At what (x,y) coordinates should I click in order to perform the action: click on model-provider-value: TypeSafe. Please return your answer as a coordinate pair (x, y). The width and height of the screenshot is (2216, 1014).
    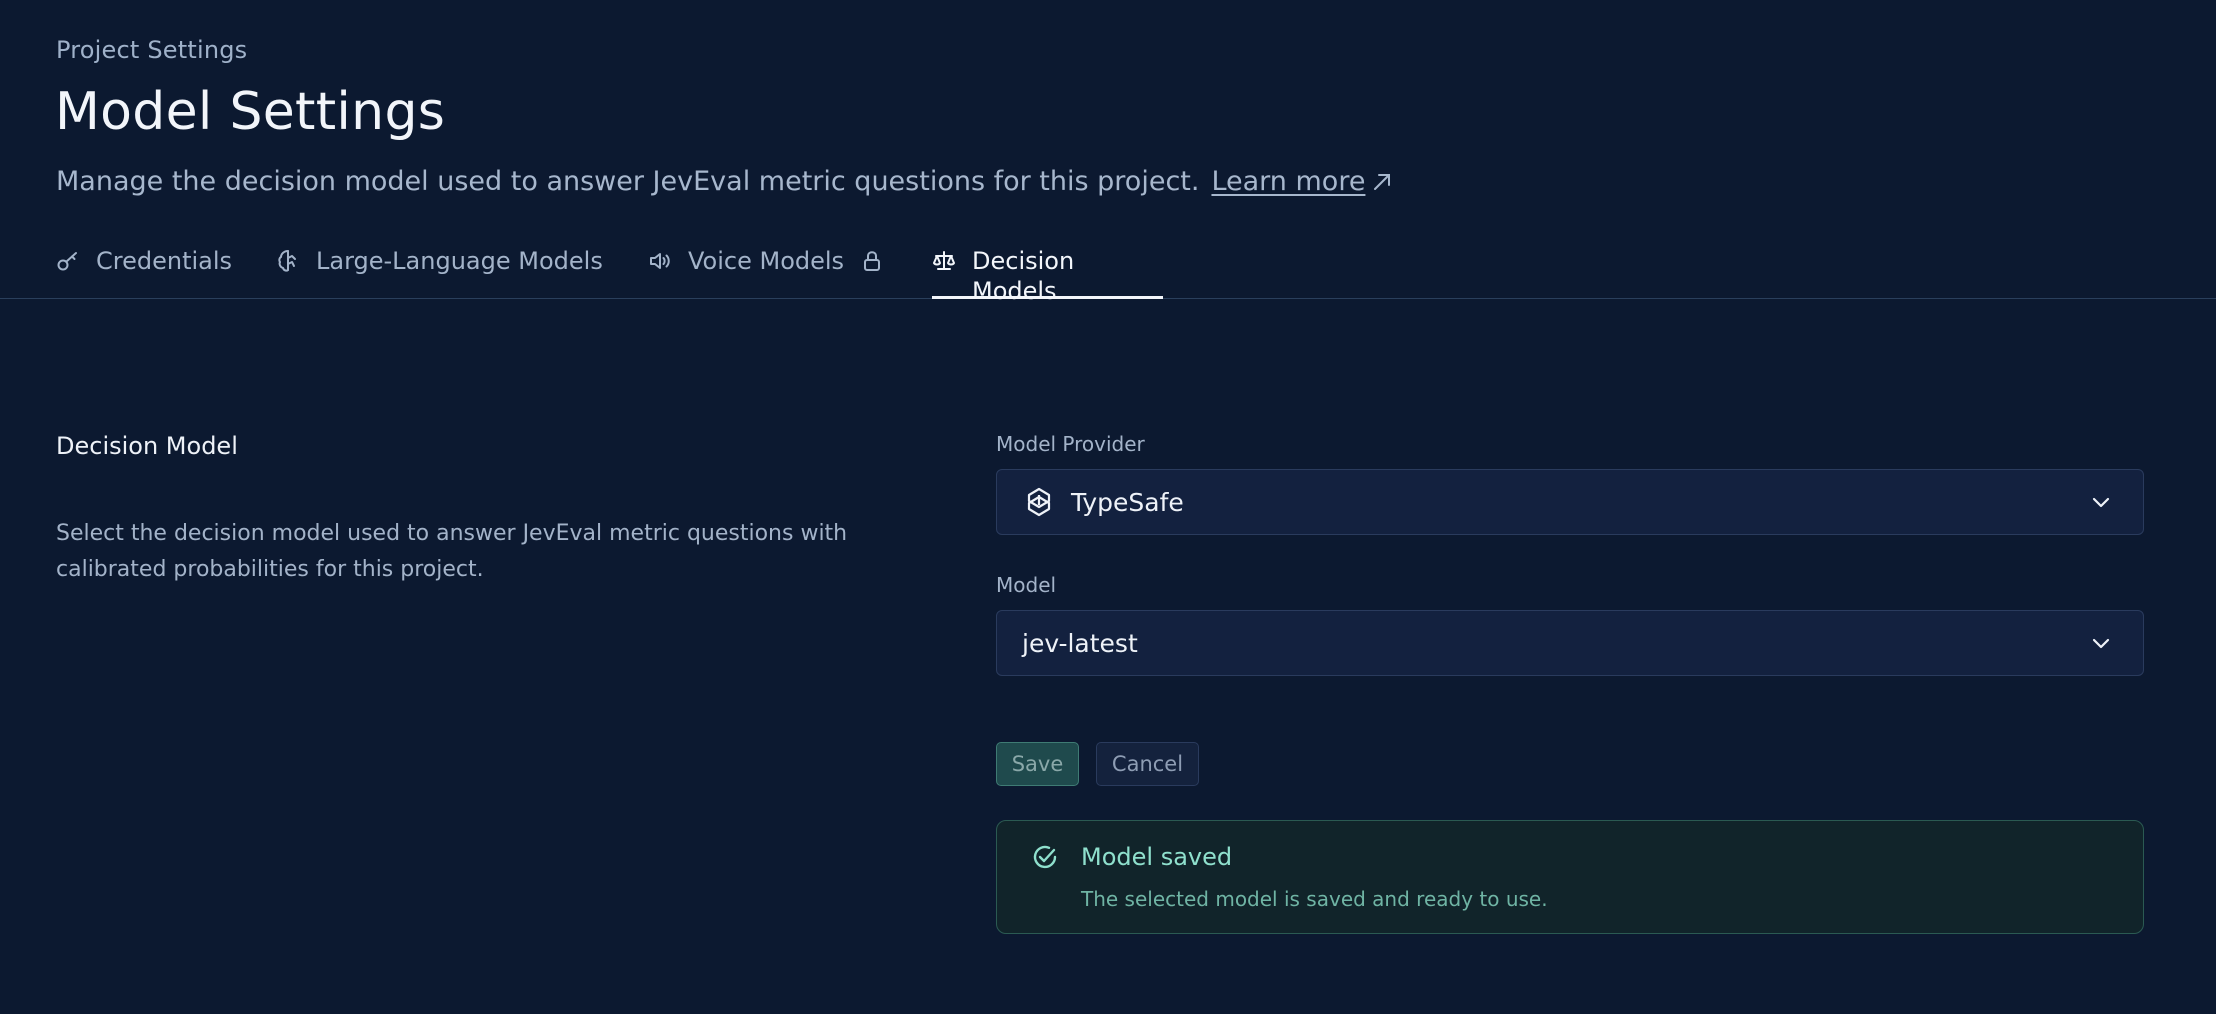
    Looking at the image, I should click on (1127, 502).